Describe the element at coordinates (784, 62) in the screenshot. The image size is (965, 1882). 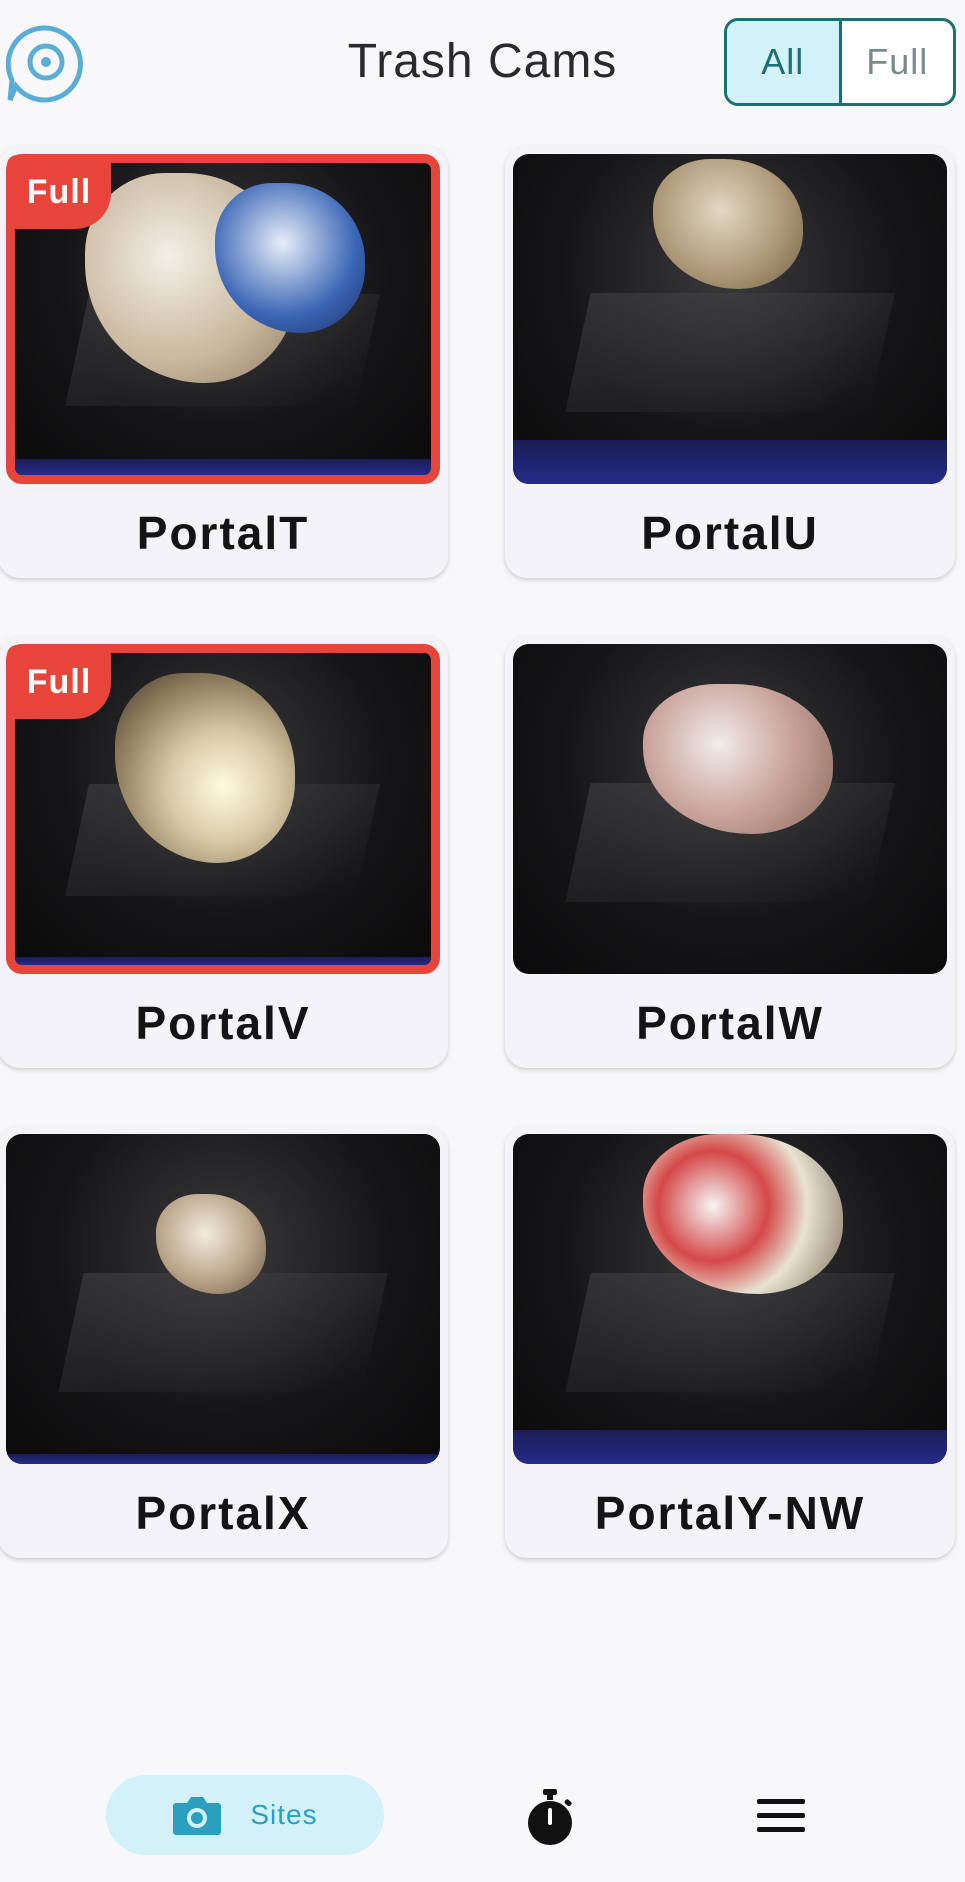
I see `filter-all-button: All` at that location.